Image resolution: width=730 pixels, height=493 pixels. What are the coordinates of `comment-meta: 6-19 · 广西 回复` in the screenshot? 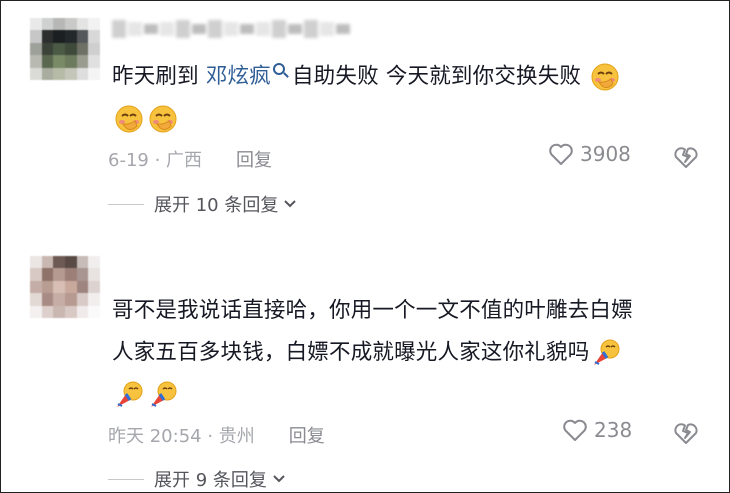 It's located at (190, 159).